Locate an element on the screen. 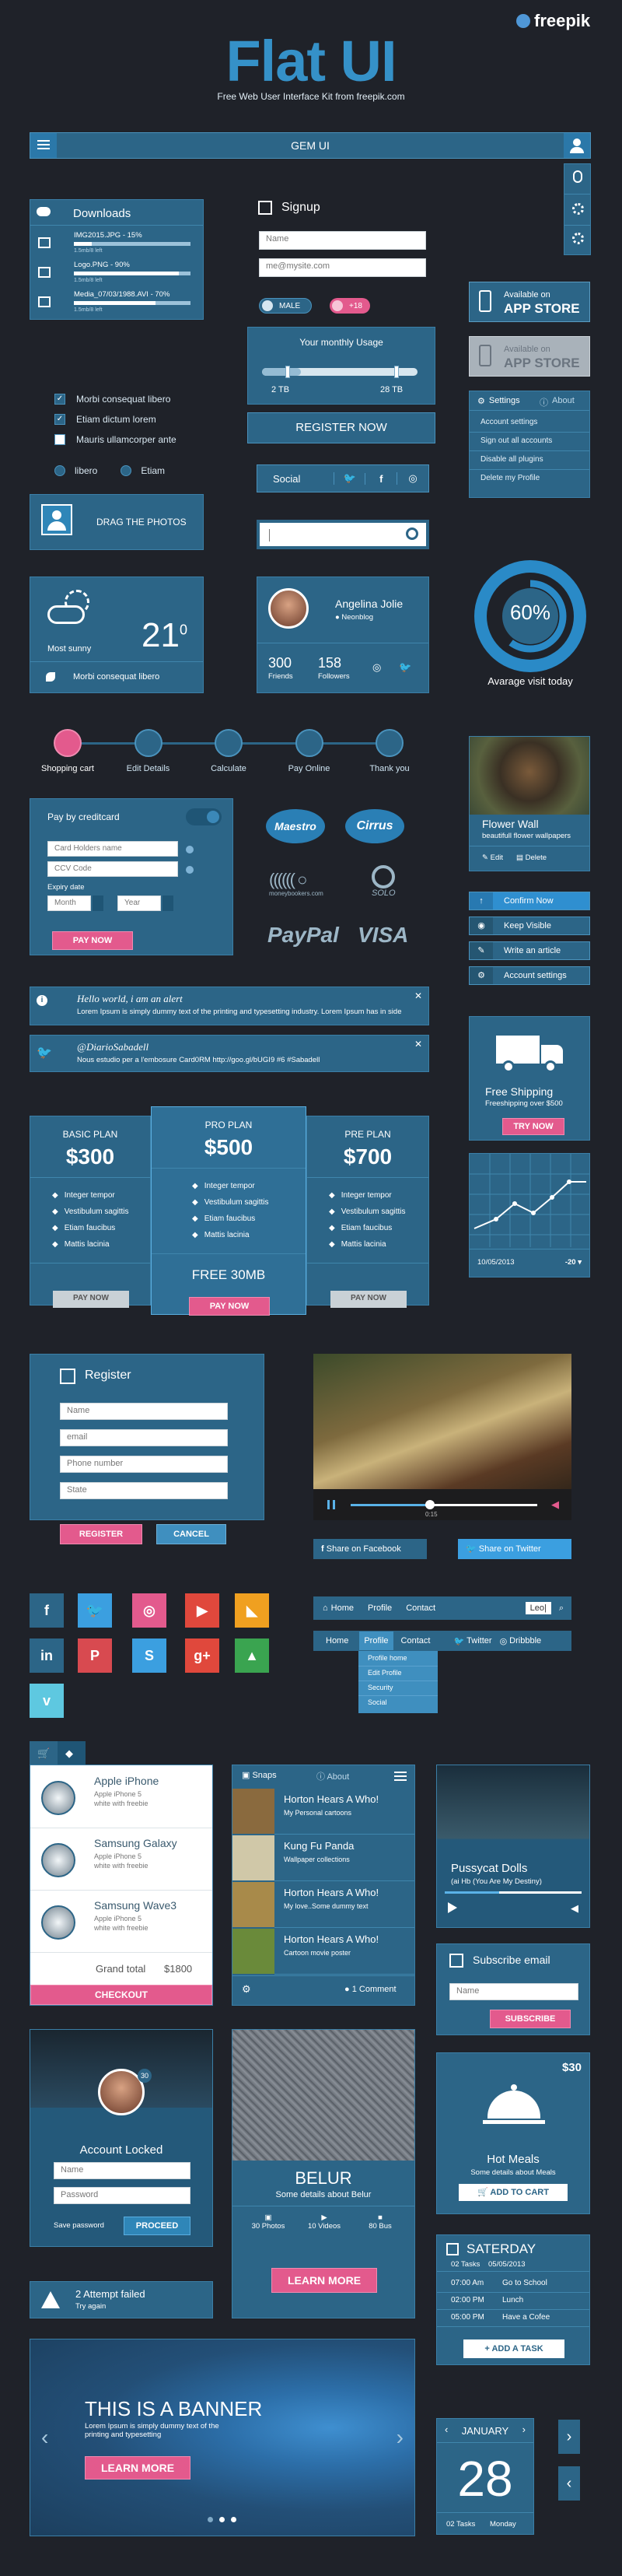 This screenshot has width=622, height=2576. action-button: ↑ Confirm Now is located at coordinates (529, 901).